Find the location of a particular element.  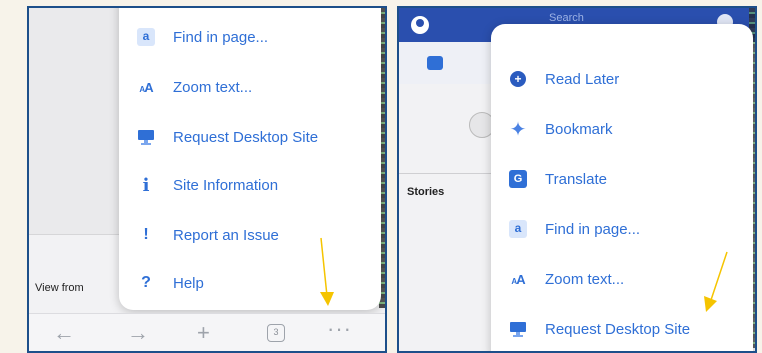

menu-item-label: Site Information is located at coordinates (226, 185).